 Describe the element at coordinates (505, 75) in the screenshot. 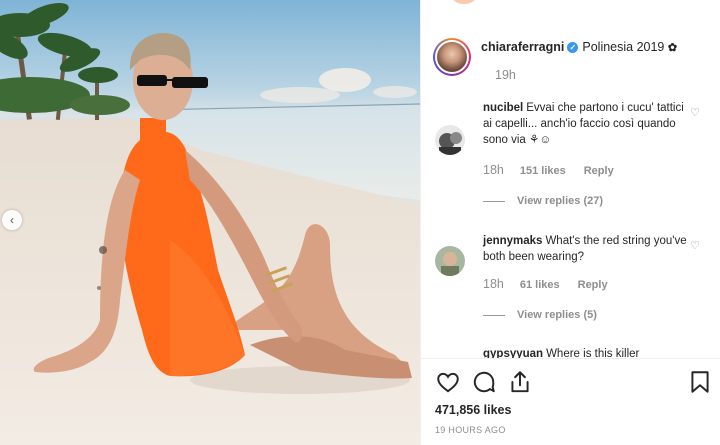

I see `post-time: 19h` at that location.